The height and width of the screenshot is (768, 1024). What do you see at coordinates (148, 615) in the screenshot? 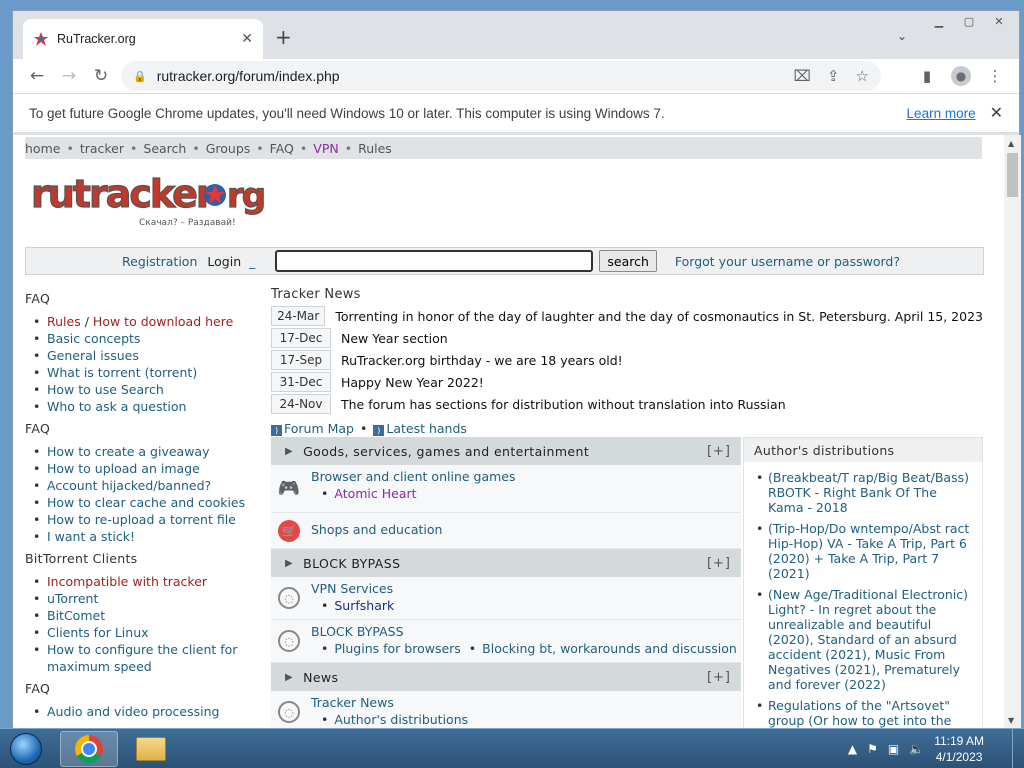
I see `list-item: BitComet` at bounding box center [148, 615].